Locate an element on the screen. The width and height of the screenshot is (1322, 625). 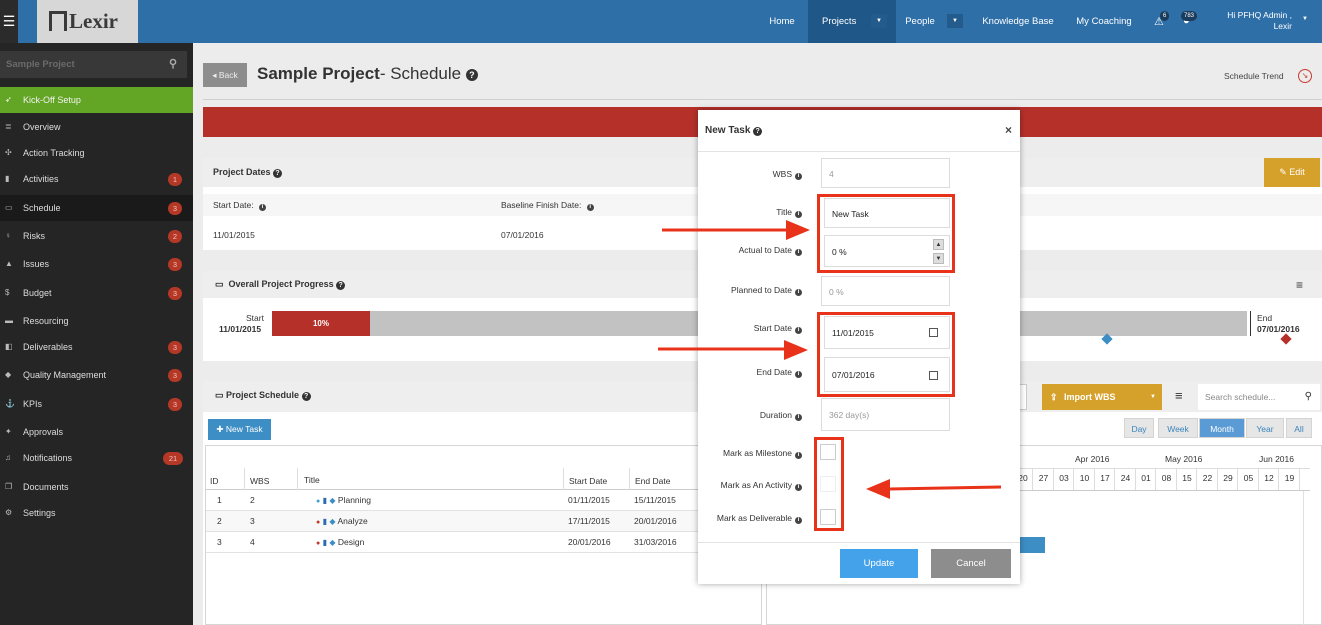
annotation-arrows is located at coordinates (830, 359).